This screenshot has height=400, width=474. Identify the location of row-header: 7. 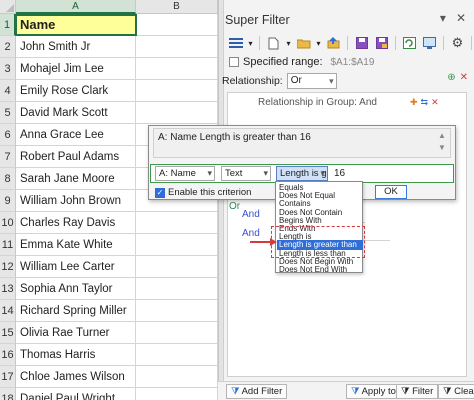
(8, 157).